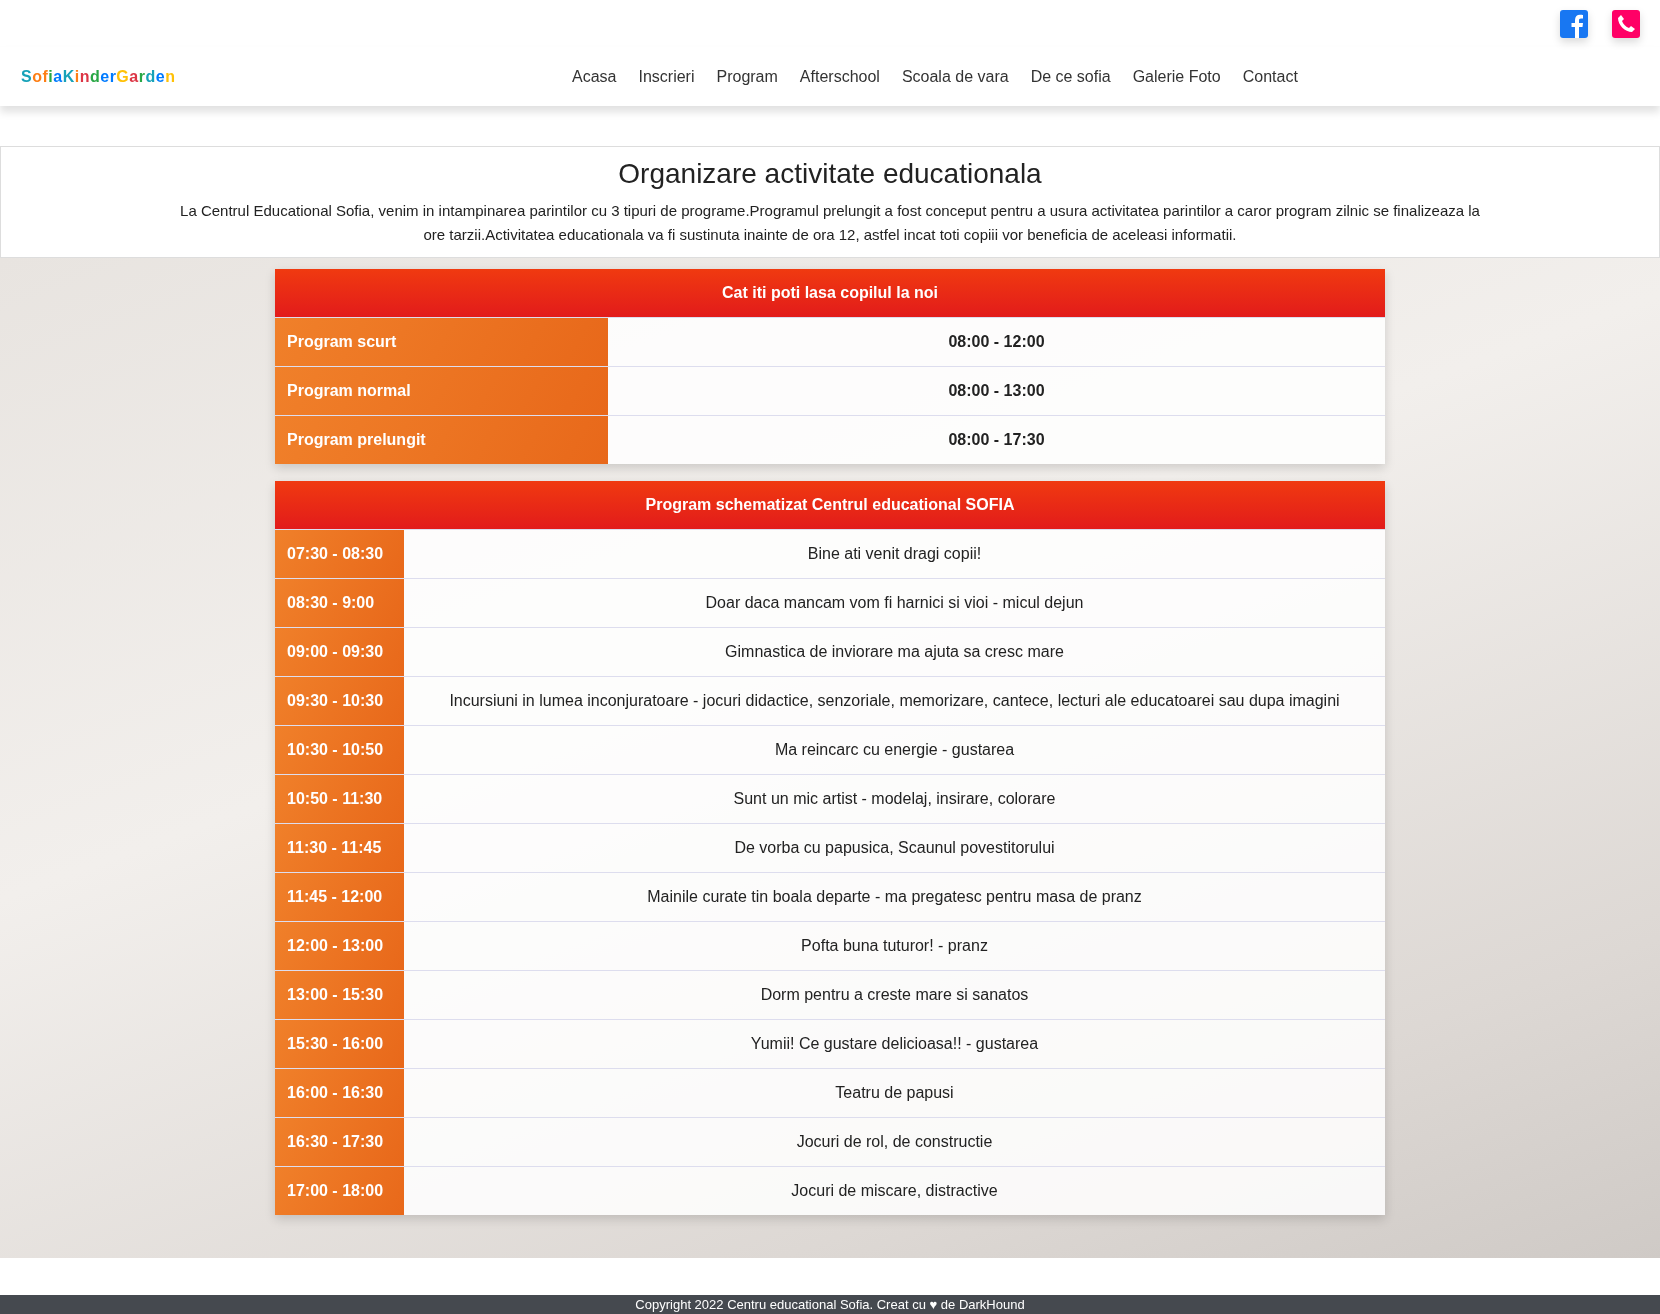 Image resolution: width=1660 pixels, height=1314 pixels. I want to click on nav-link: Galerie Foto, so click(1176, 76).